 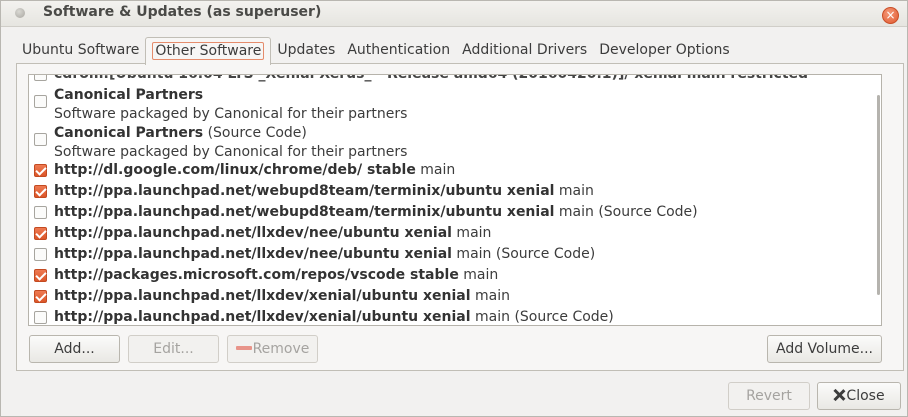 I want to click on remove-icon, so click(x=243, y=348).